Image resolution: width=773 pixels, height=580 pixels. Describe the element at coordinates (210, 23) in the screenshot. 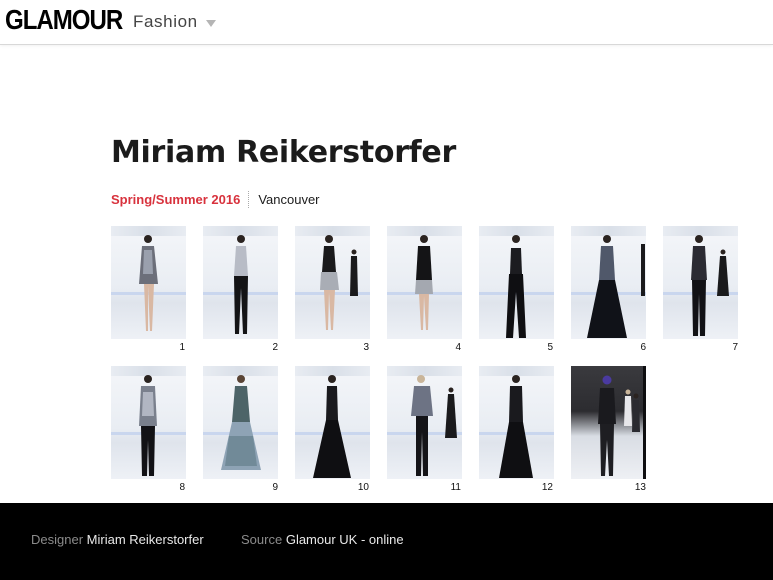

I see `chevron-down-icon` at that location.